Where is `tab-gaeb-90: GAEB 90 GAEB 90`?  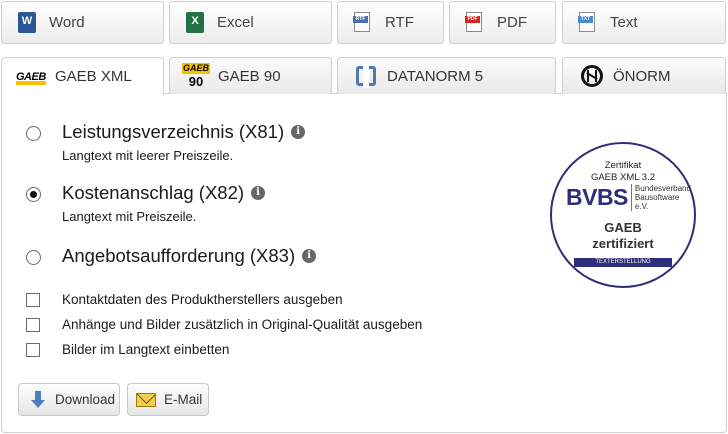 tab-gaeb-90: GAEB 90 GAEB 90 is located at coordinates (250, 75).